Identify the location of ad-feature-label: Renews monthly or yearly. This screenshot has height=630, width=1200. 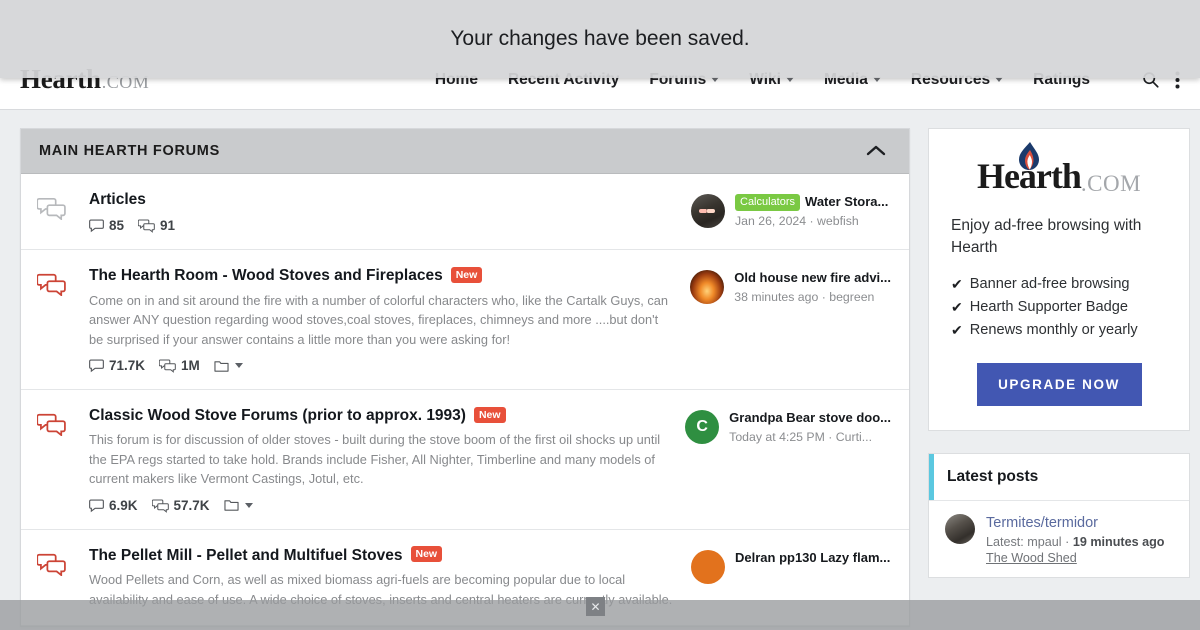
(1053, 329).